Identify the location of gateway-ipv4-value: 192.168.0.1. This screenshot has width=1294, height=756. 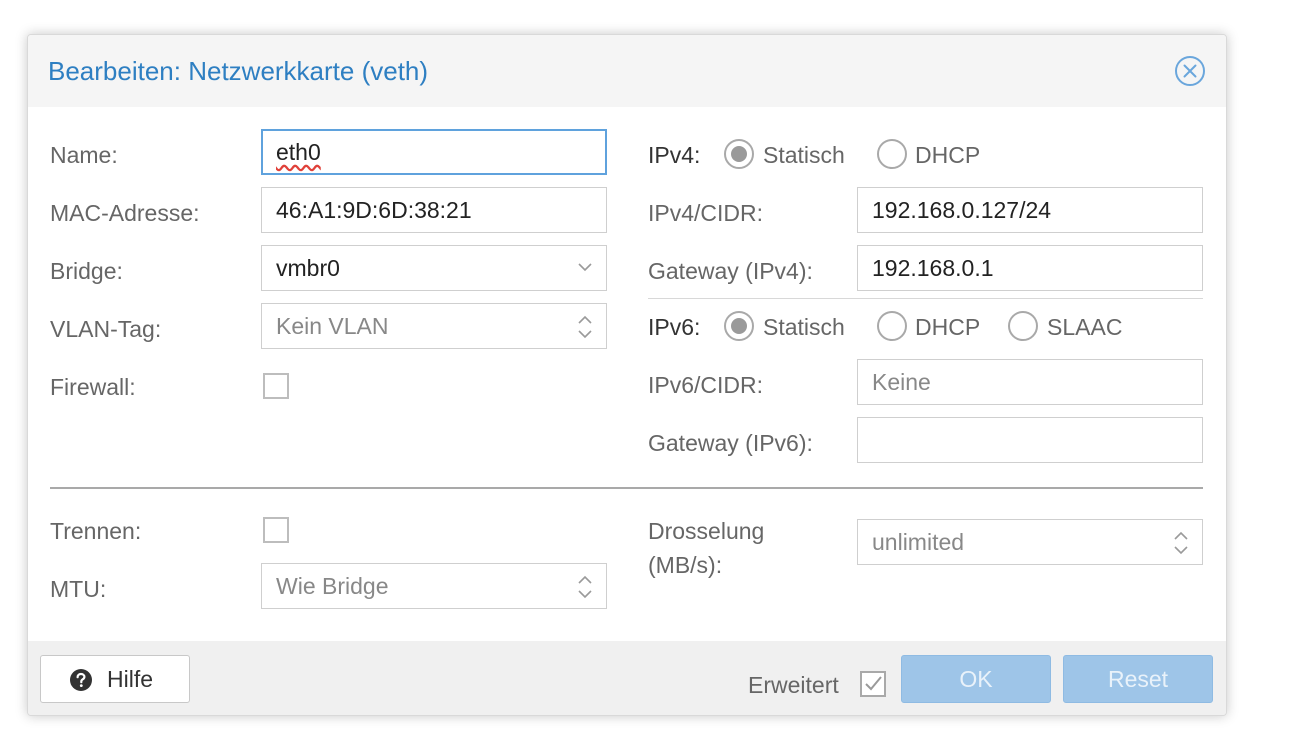
(933, 268).